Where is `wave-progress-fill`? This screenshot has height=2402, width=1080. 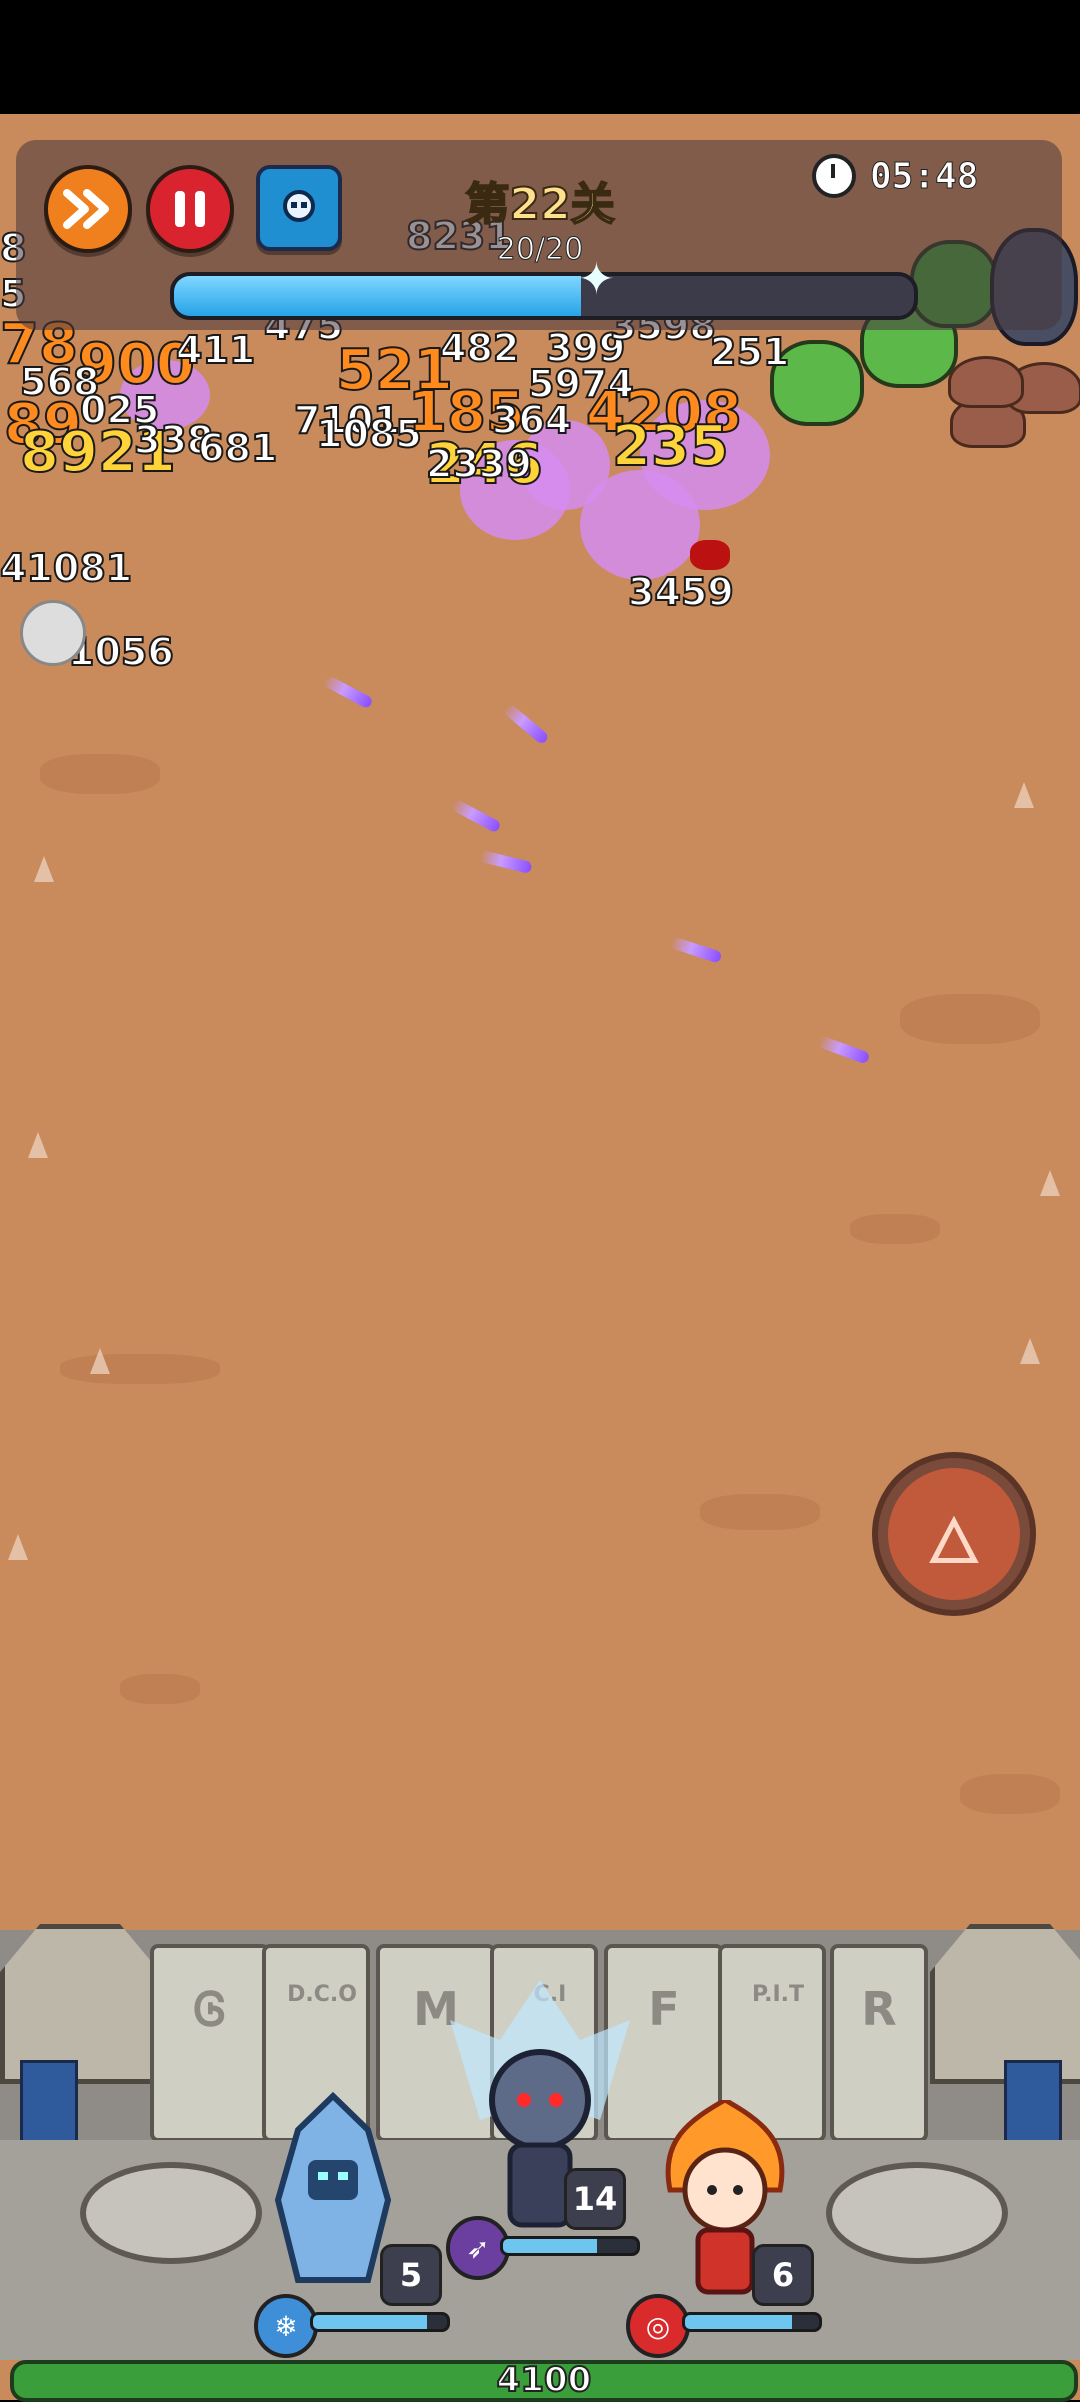
wave-progress-fill is located at coordinates (377, 296).